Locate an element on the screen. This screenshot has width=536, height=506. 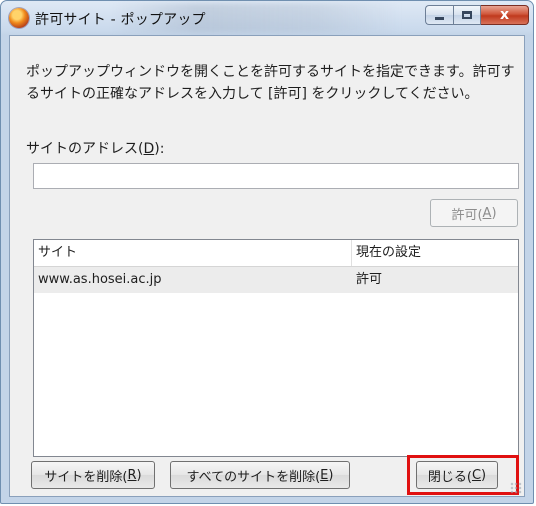
column-header-status: 現在の設定 is located at coordinates (435, 253).